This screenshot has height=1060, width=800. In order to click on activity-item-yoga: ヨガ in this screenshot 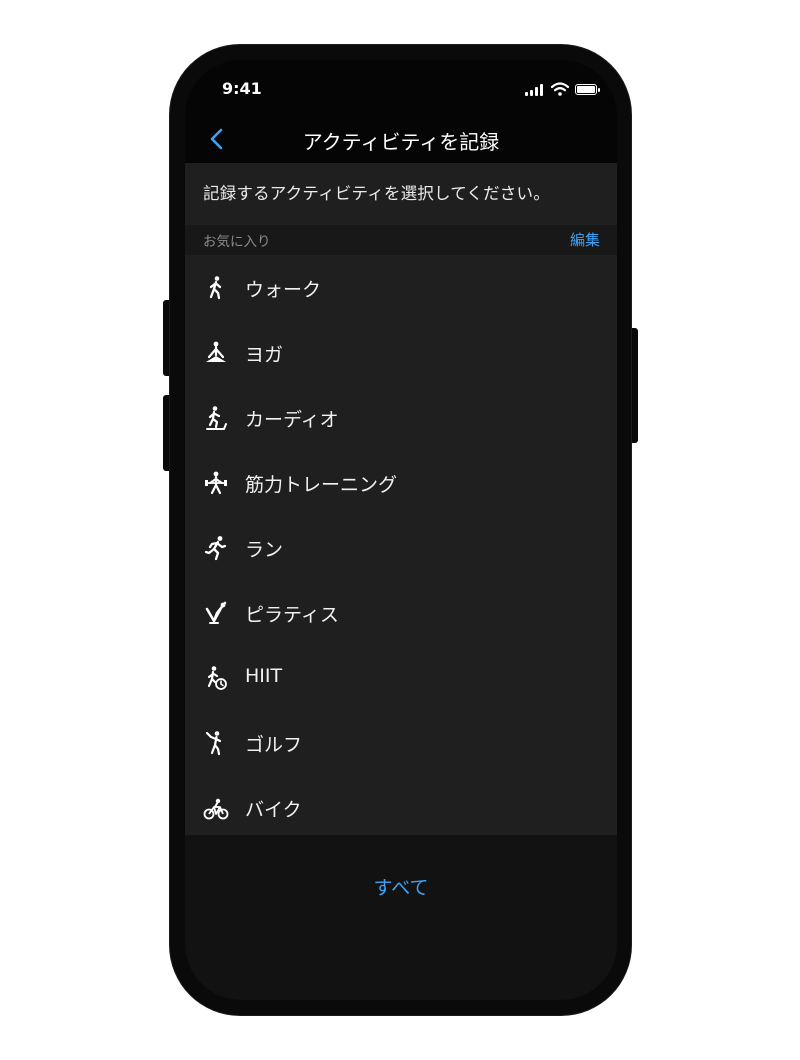, I will do `click(401, 352)`.